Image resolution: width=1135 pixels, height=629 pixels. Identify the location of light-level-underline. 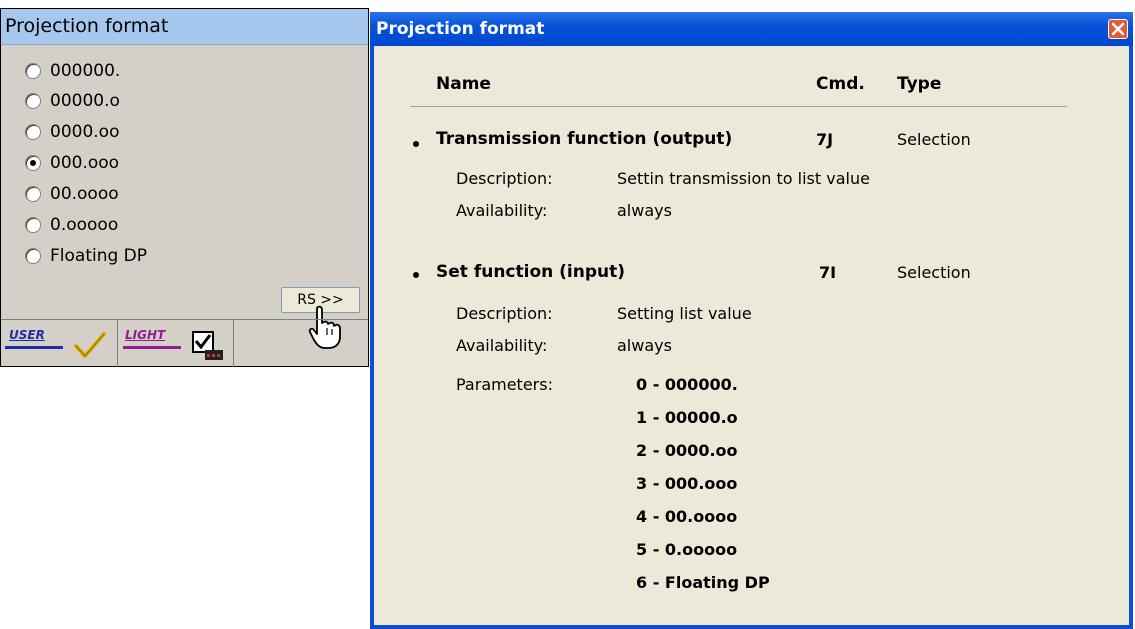
(152, 347).